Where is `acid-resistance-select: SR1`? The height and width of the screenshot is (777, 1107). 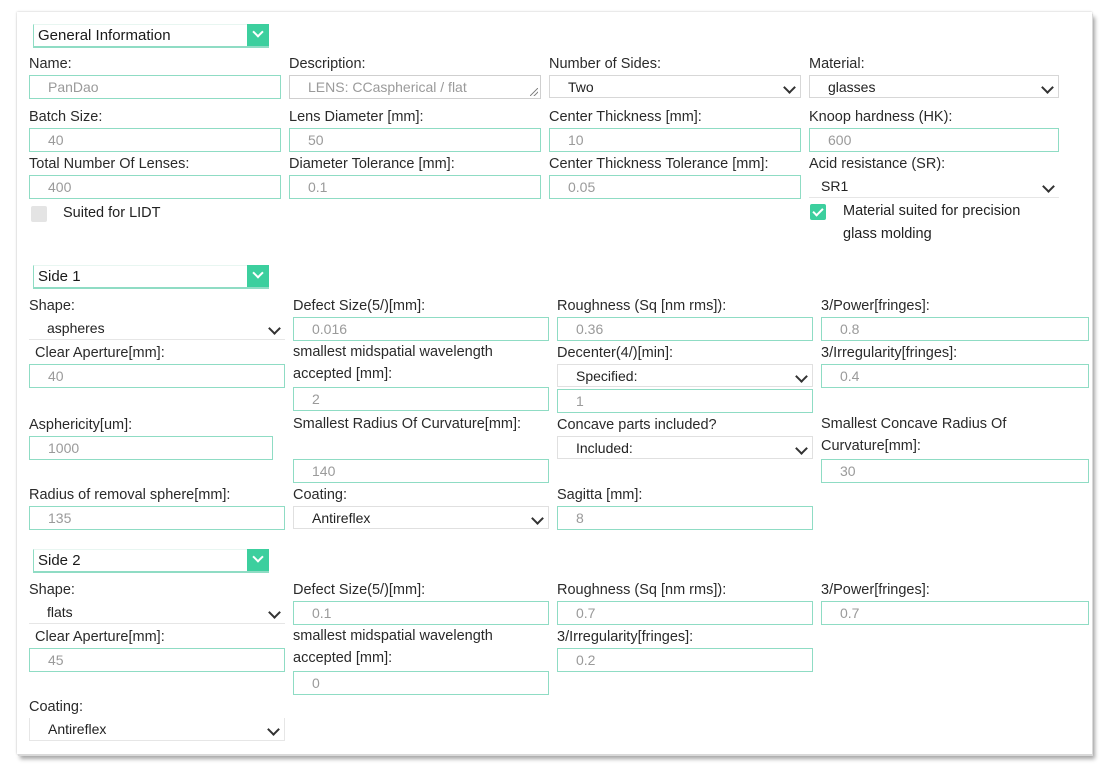
acid-resistance-select: SR1 is located at coordinates (934, 186).